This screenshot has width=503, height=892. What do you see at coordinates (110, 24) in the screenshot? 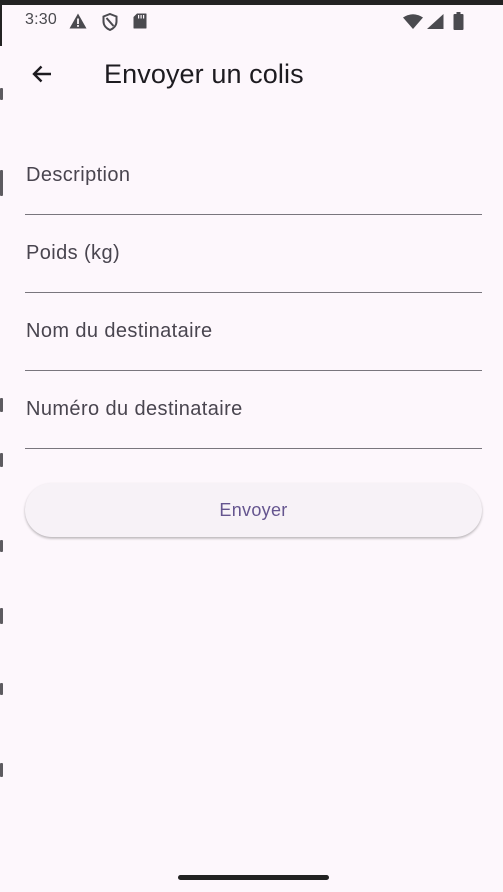
I see `shield-icon` at bounding box center [110, 24].